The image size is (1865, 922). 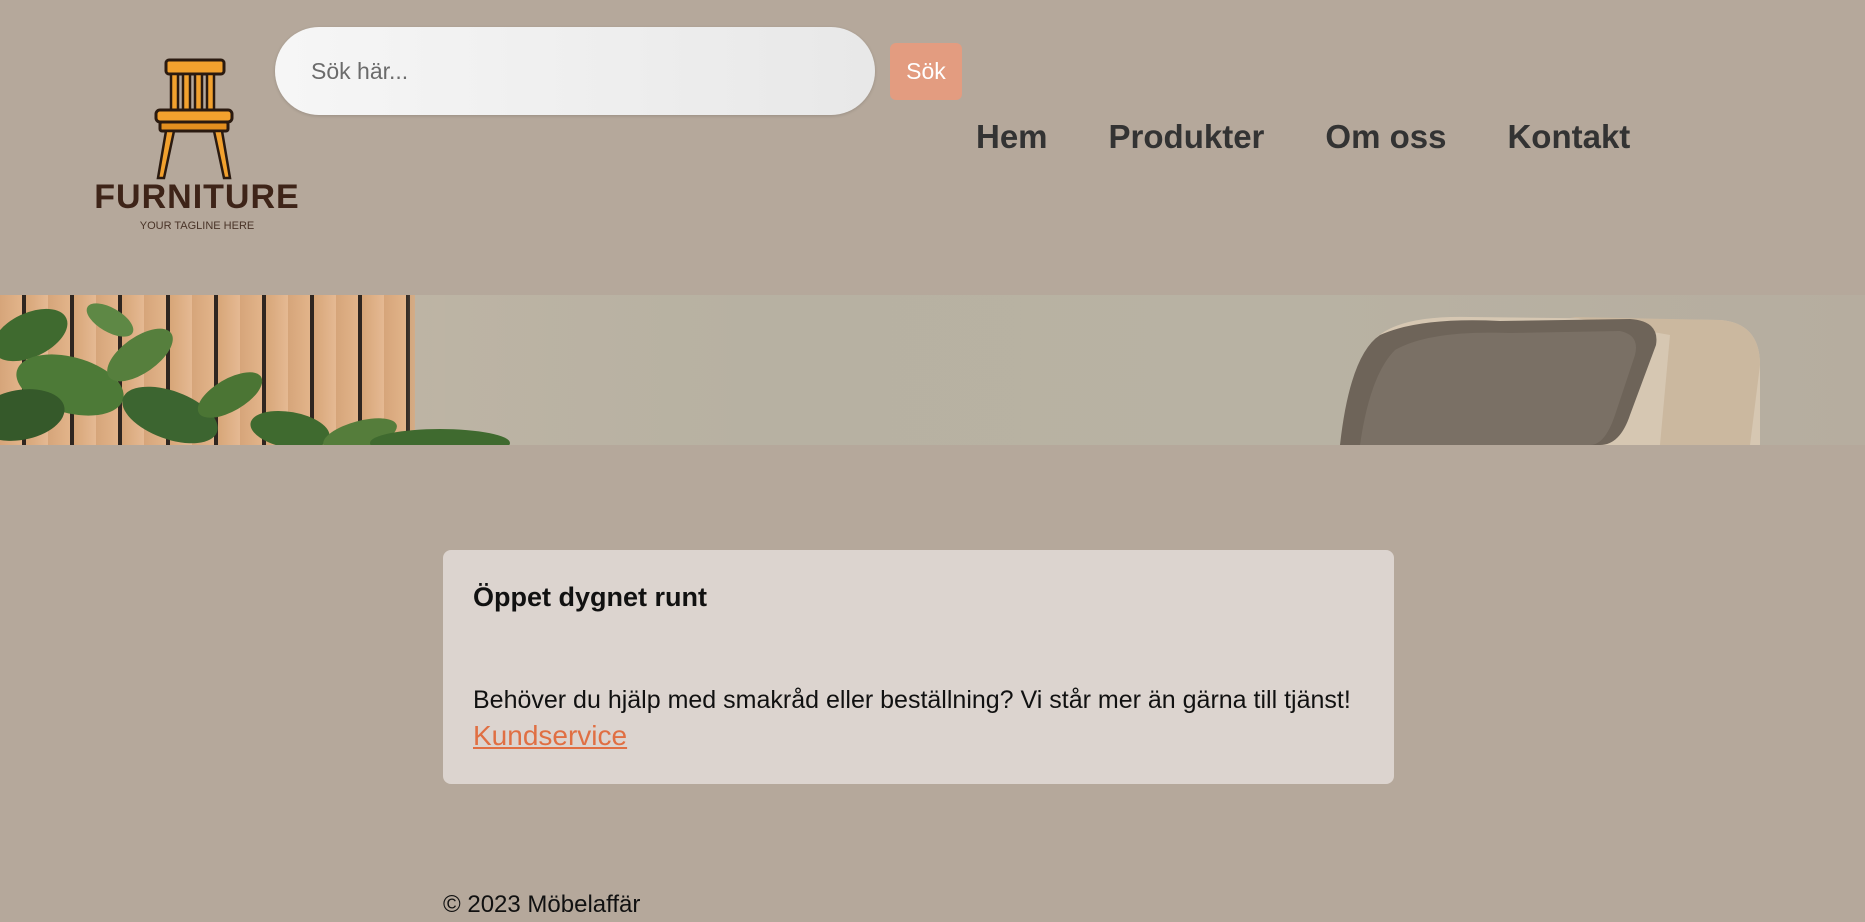 I want to click on plant-image, so click(x=255, y=374).